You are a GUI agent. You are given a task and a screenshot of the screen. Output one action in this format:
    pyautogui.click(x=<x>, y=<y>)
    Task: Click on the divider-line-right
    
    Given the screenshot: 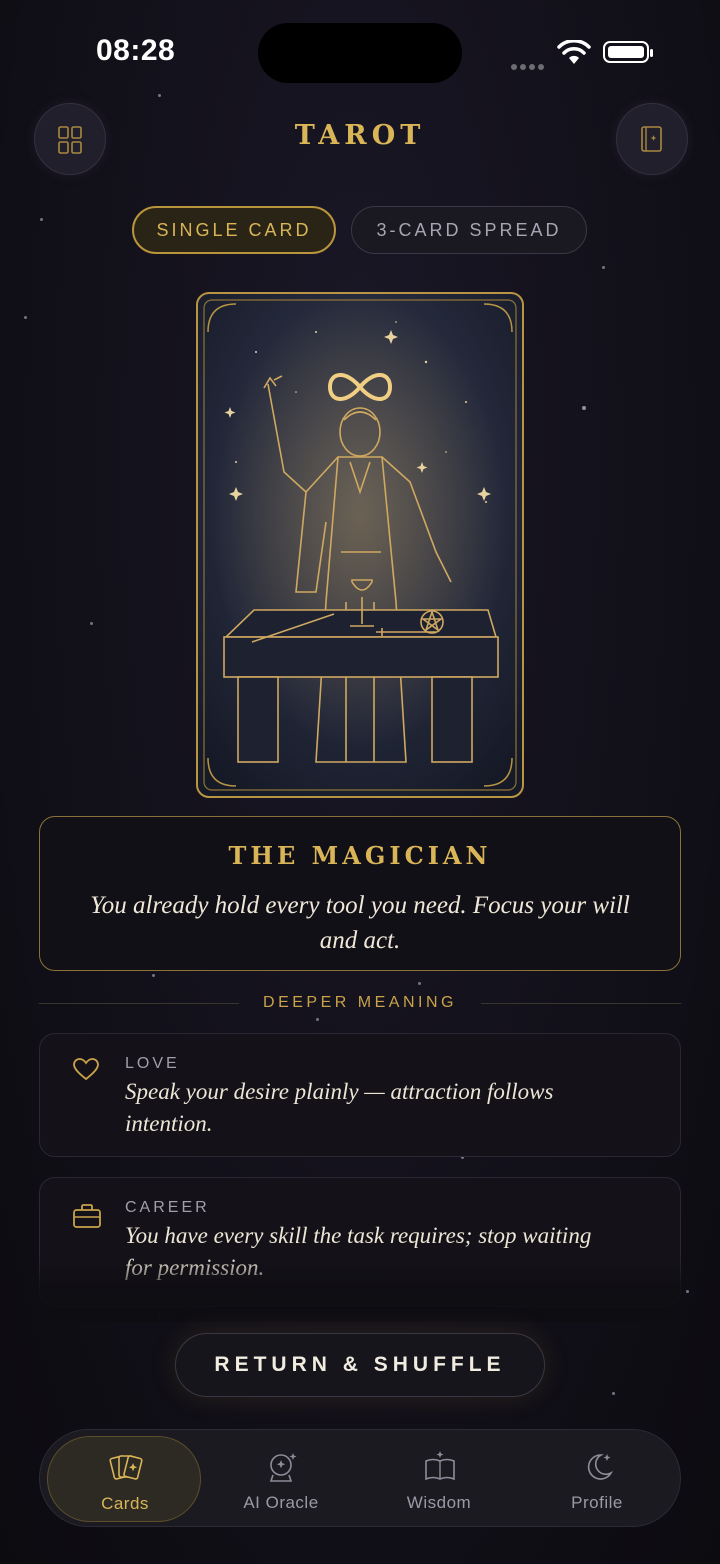 What is the action you would take?
    pyautogui.click(x=581, y=1003)
    